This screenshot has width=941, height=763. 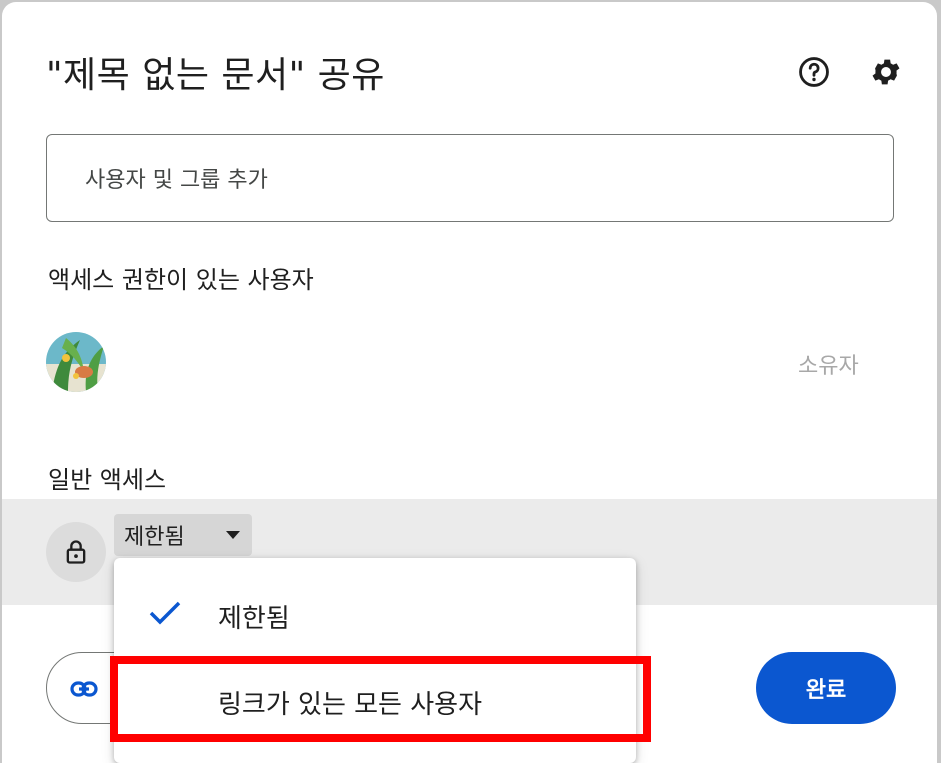 What do you see at coordinates (233, 535) in the screenshot?
I see `caret-down-icon` at bounding box center [233, 535].